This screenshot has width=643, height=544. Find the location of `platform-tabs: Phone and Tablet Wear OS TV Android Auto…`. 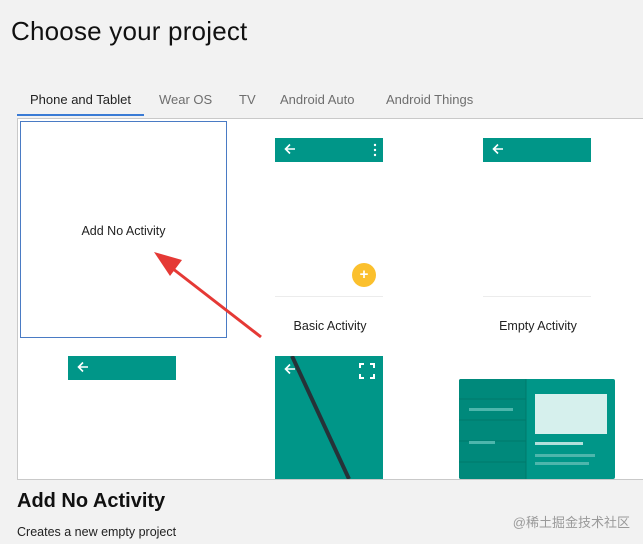

platform-tabs: Phone and Tablet Wear OS TV Android Auto… is located at coordinates (330, 100).